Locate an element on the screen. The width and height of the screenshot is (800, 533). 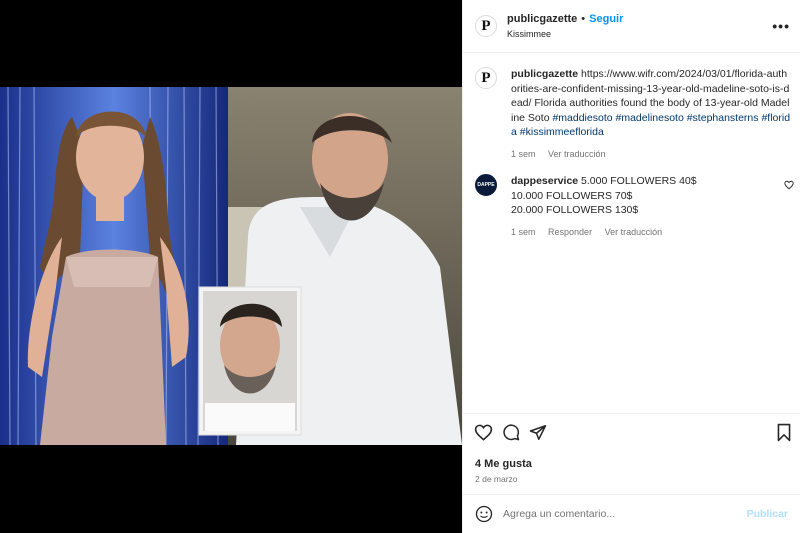
comment-like-icon is located at coordinates (789, 185).